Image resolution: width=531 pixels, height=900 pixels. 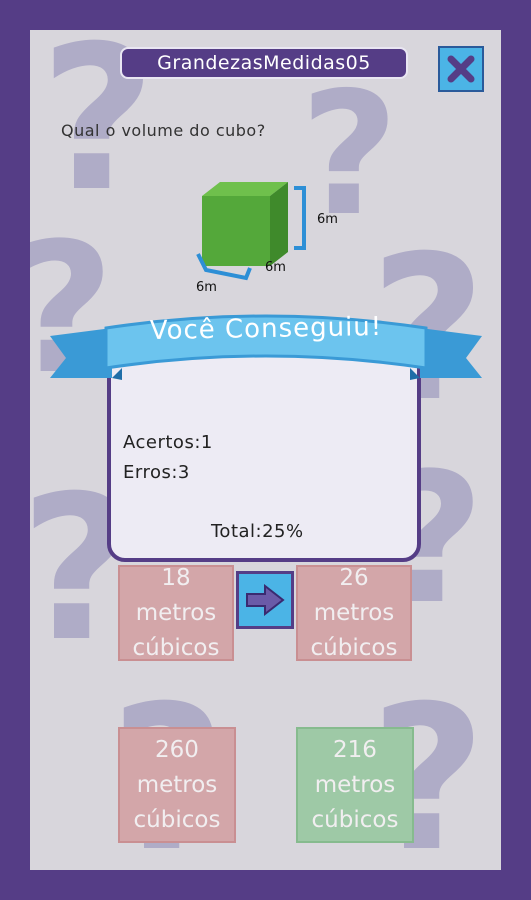 What do you see at coordinates (257, 531) in the screenshot?
I see `total-score: Total:25%` at bounding box center [257, 531].